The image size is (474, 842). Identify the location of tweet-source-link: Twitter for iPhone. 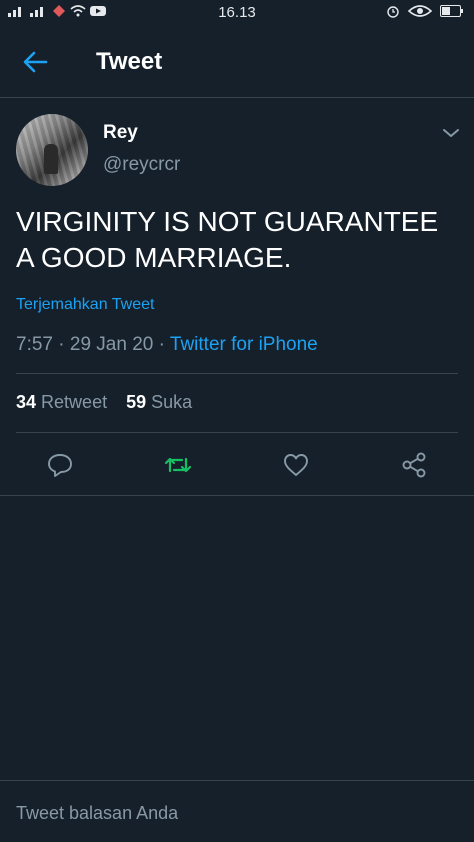
(244, 344).